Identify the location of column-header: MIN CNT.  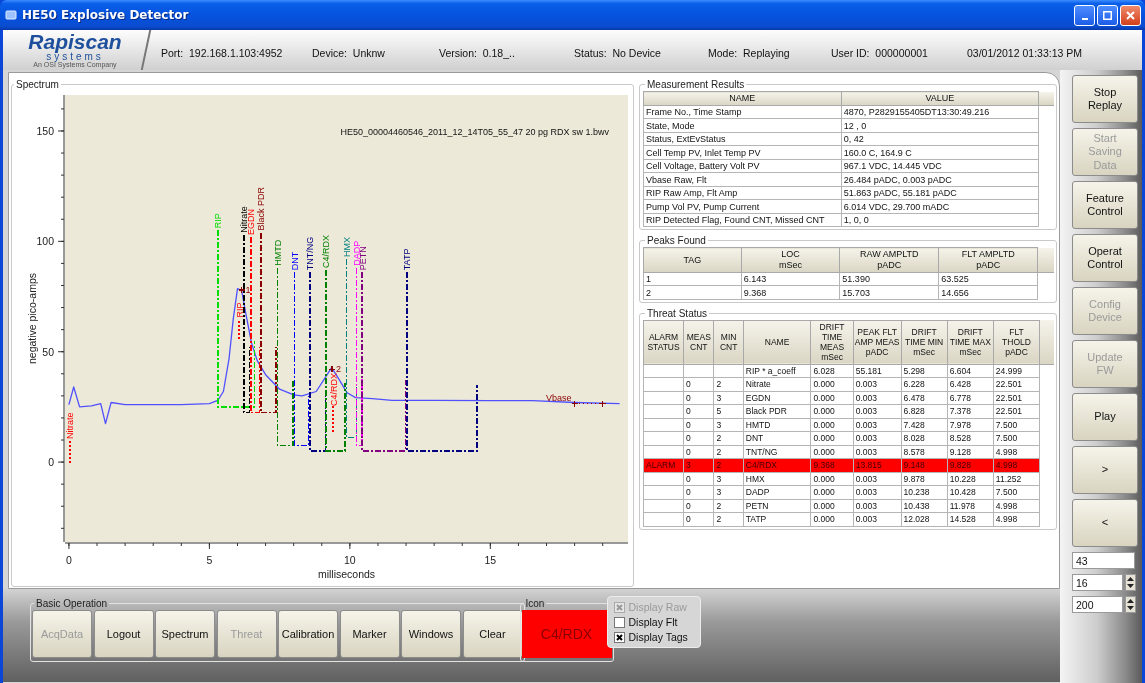
(728, 342).